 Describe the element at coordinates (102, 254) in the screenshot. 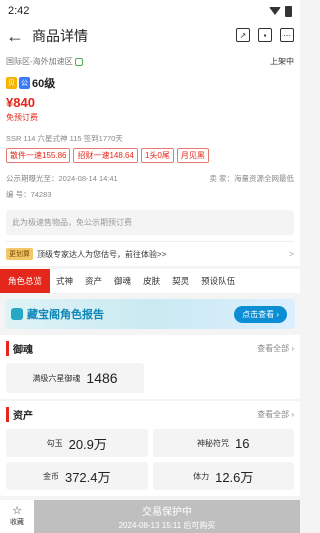

I see `promo-text: 顶级专家达人为您估号，前往体验>>` at that location.